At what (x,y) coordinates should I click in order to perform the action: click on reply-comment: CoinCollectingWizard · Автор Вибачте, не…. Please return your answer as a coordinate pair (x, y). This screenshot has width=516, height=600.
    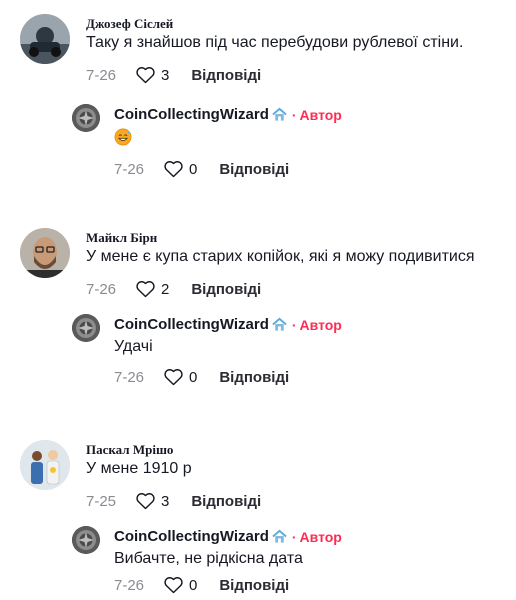
    Looking at the image, I should click on (258, 563).